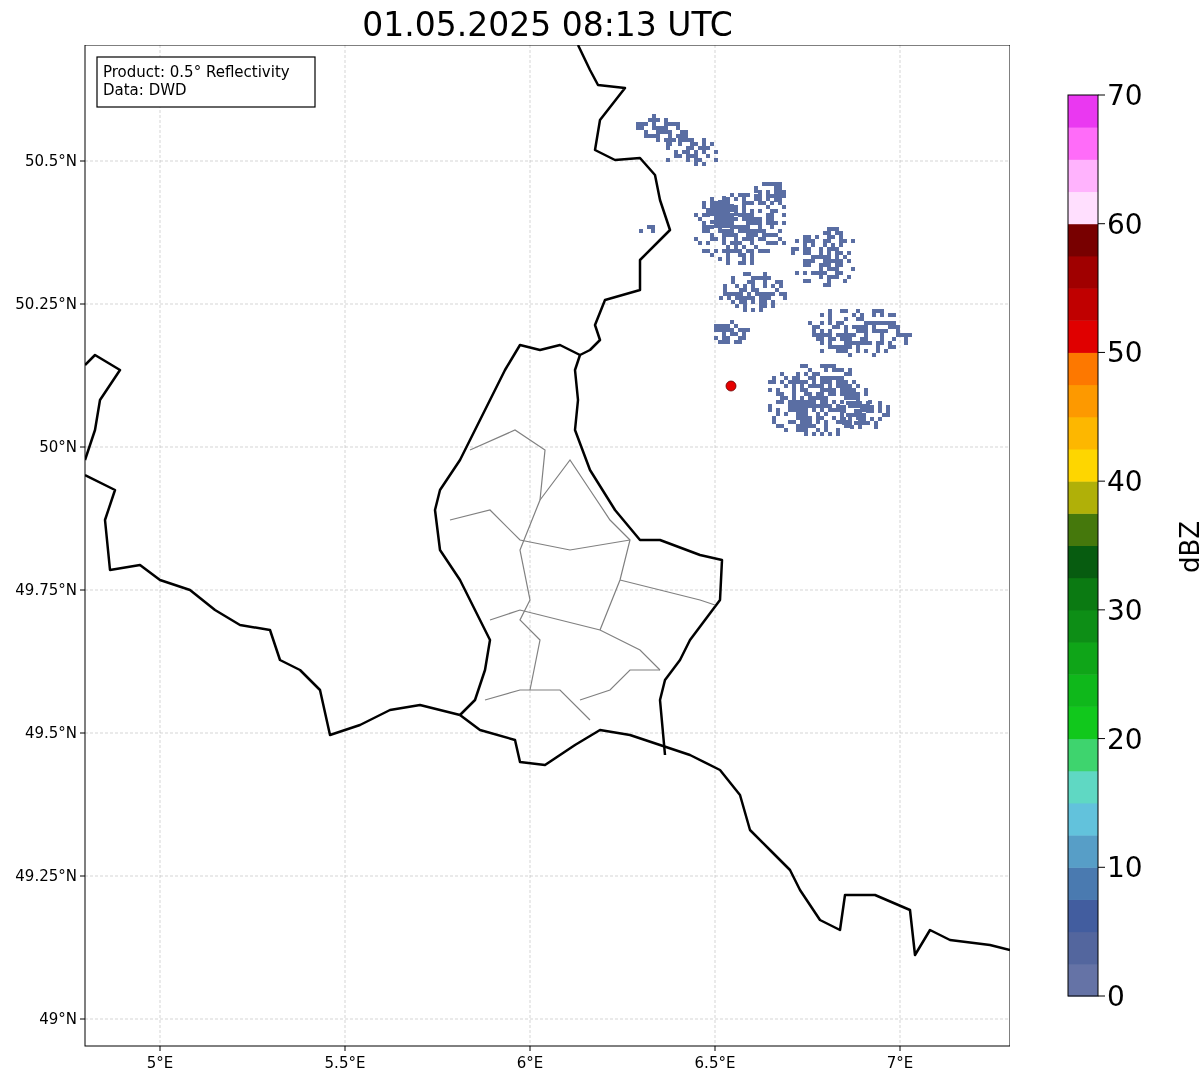  Describe the element at coordinates (160, 1063) in the screenshot. I see `longitude-label: 5°E` at that location.